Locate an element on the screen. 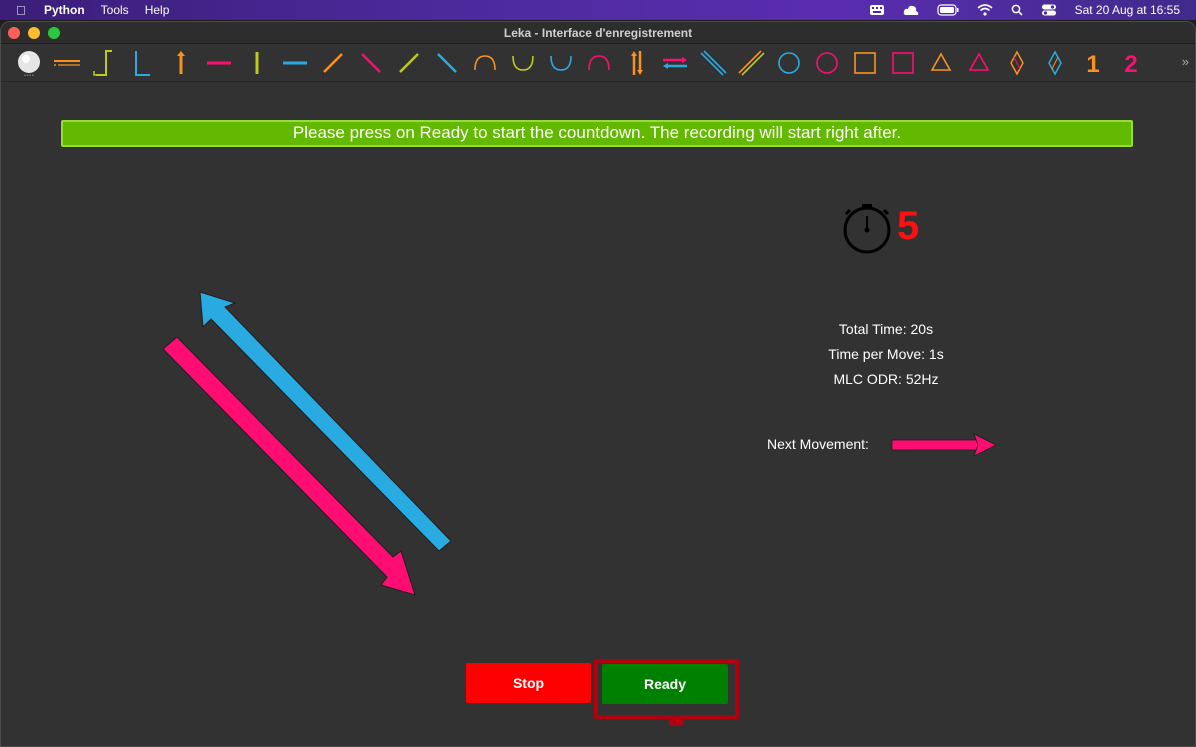 This screenshot has width=1196, height=747. arc-down-blue-icon is located at coordinates (561, 63).